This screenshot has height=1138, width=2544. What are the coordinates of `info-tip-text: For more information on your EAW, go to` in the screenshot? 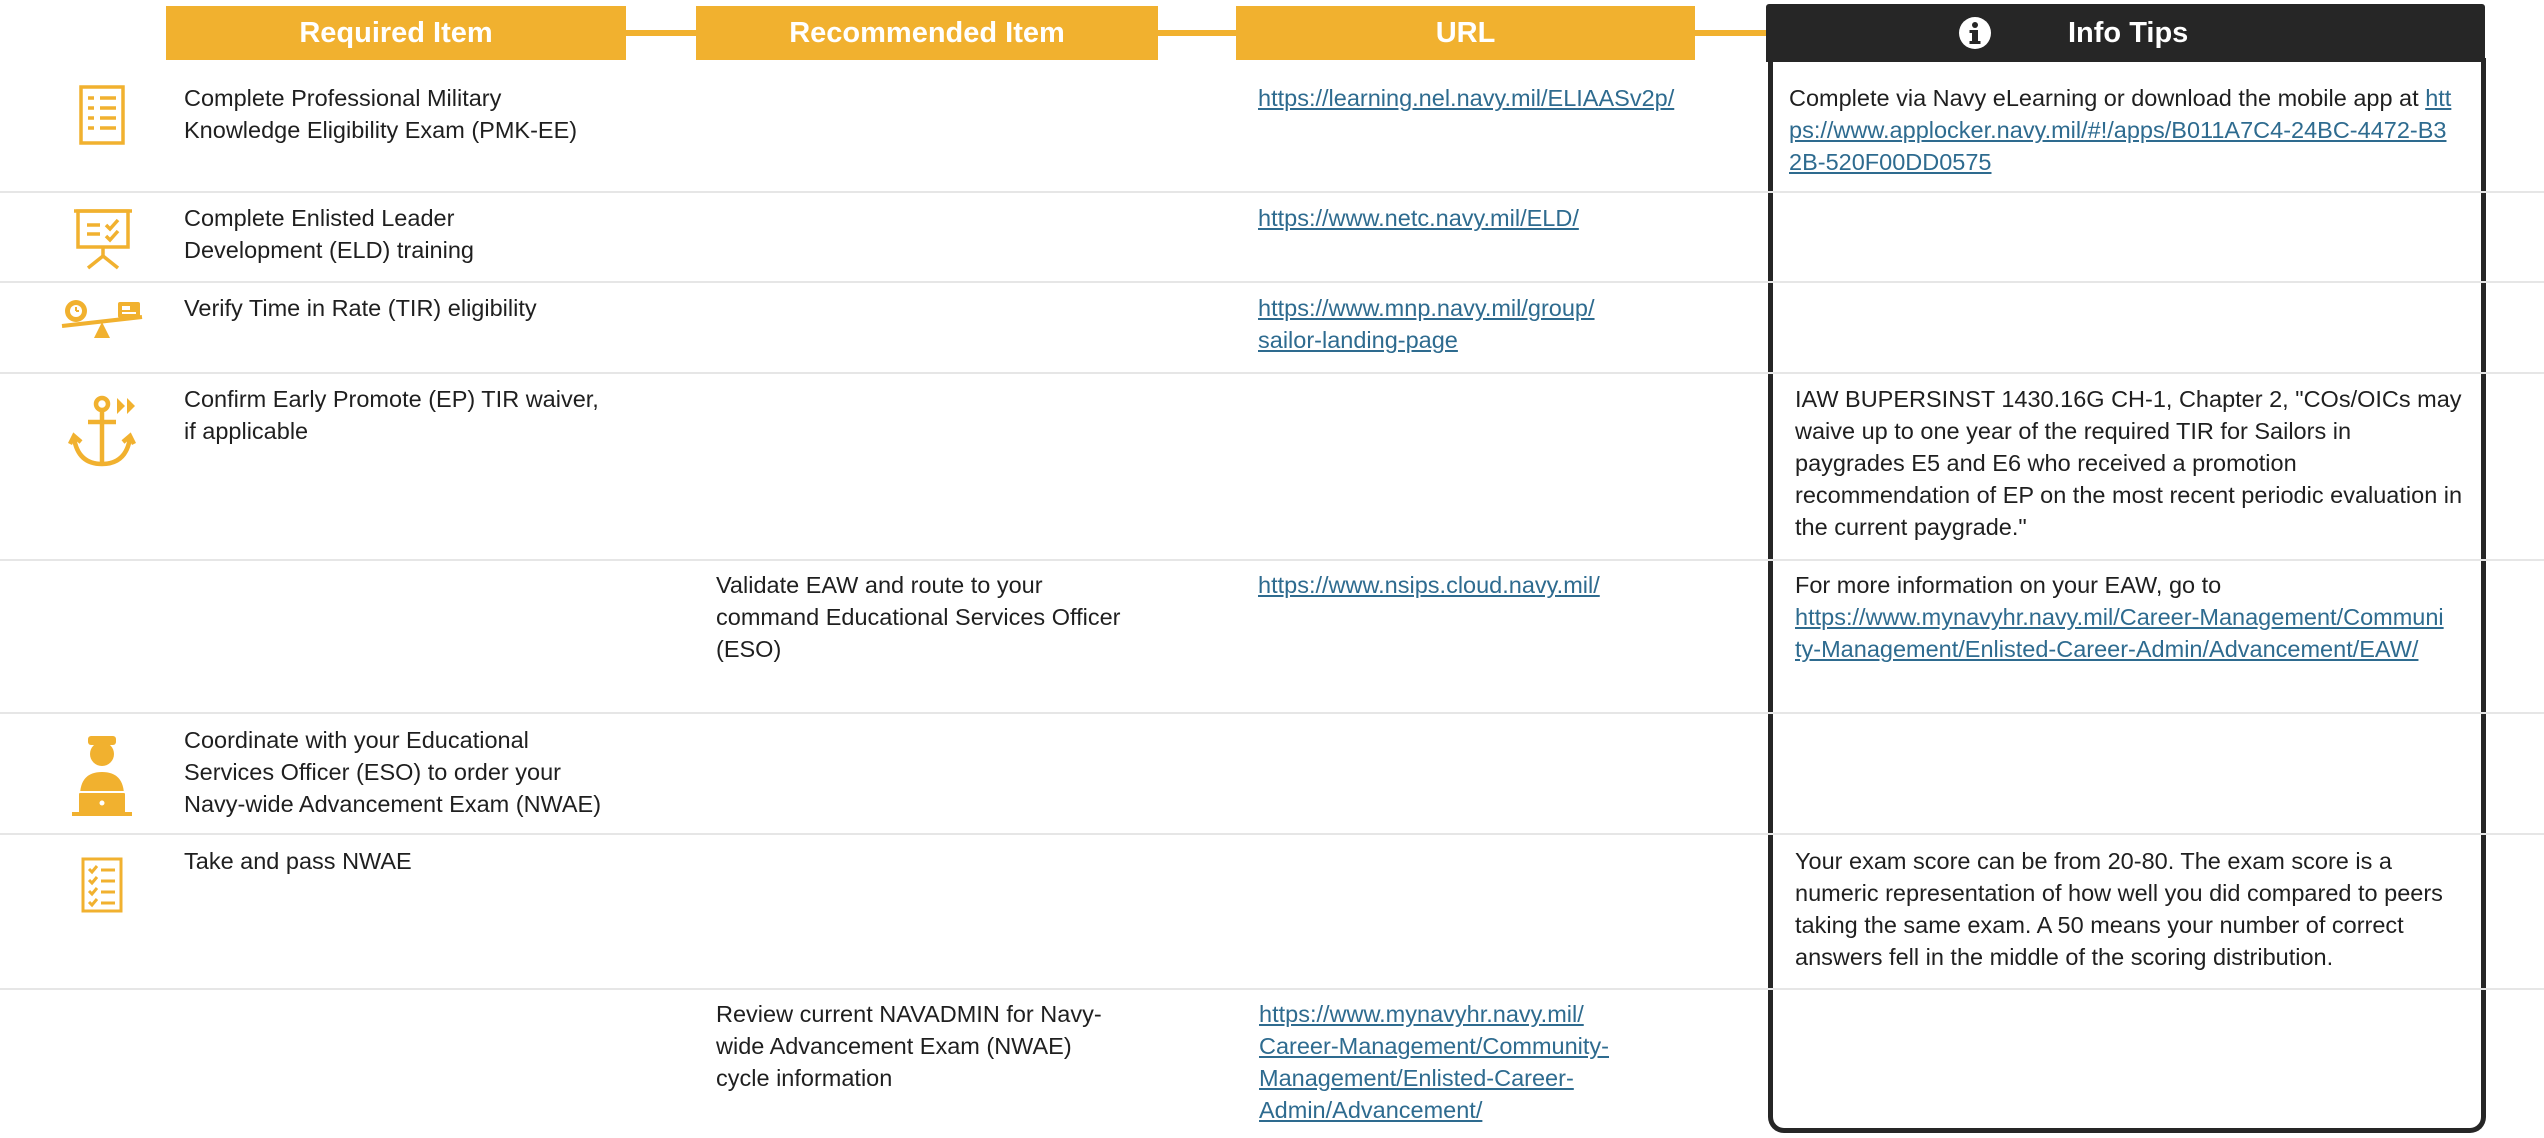 It's located at (2008, 585).